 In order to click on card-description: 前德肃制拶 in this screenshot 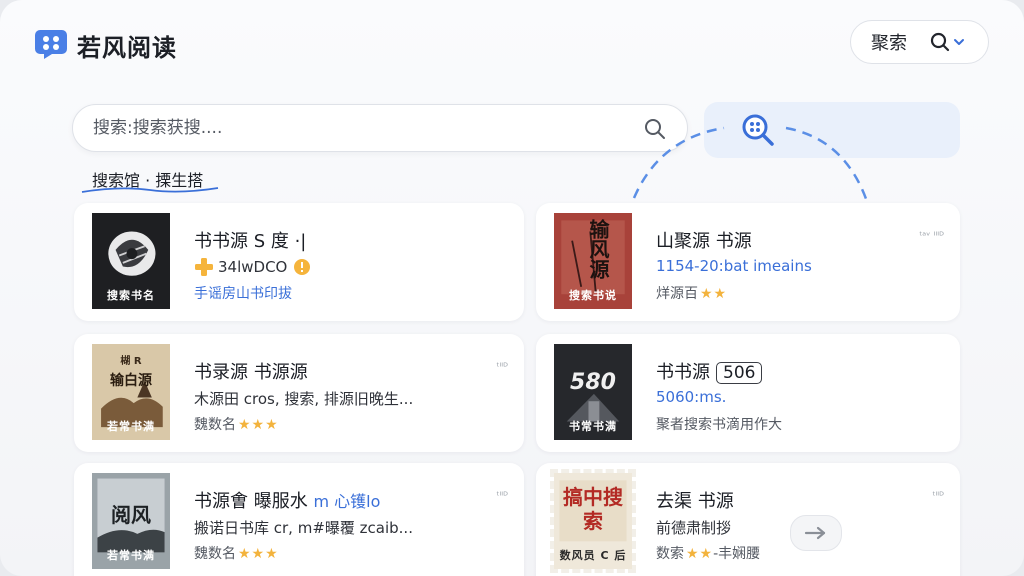, I will do `click(694, 528)`.